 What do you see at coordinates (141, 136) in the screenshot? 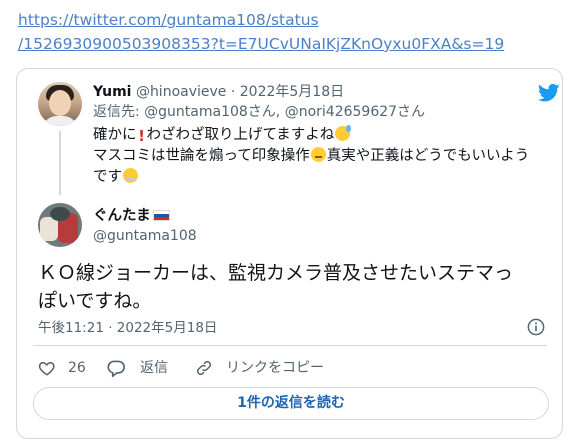
I see `exclamation-icon: !` at bounding box center [141, 136].